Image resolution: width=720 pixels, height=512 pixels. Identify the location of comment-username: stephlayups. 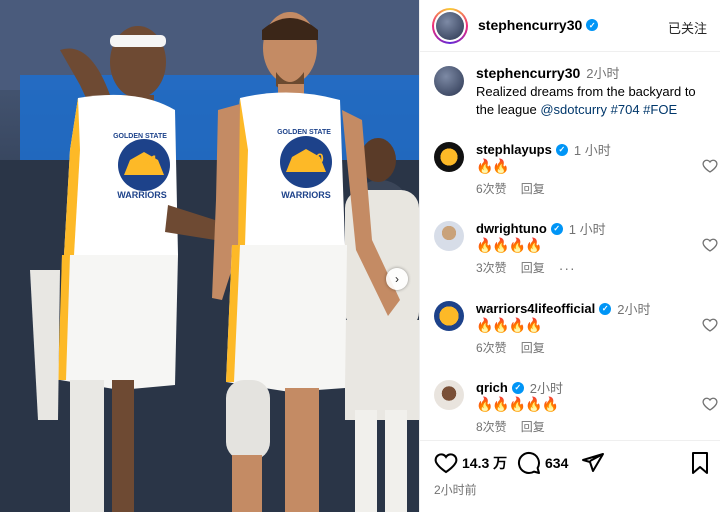
(514, 149).